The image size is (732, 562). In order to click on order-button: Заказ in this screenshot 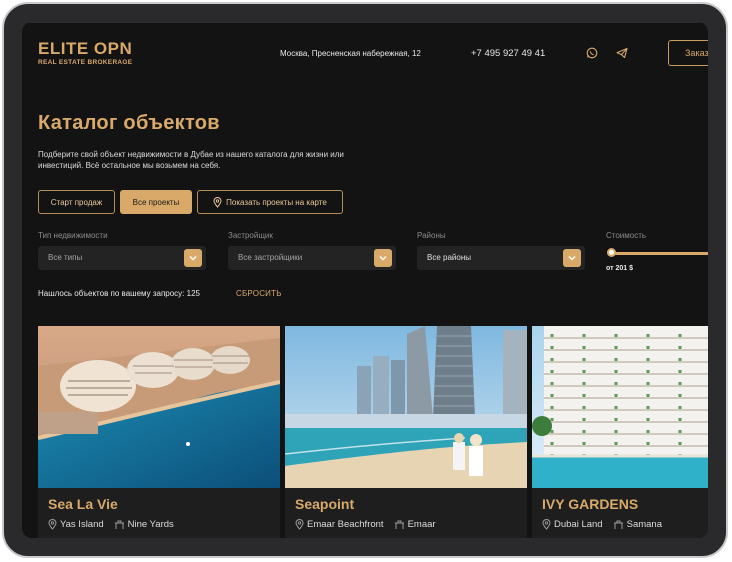, I will do `click(688, 53)`.